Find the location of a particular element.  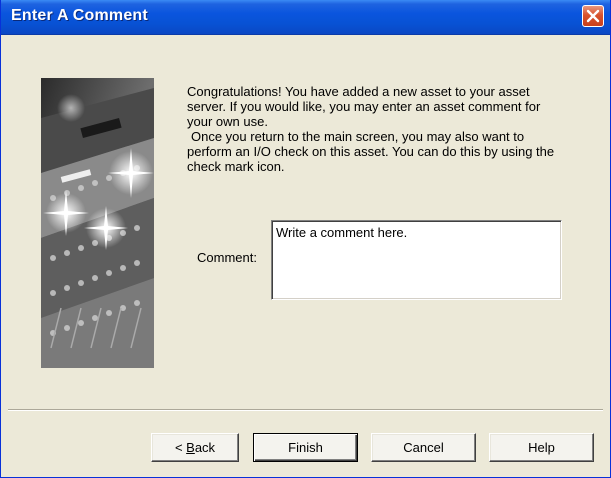

close-icon is located at coordinates (593, 16).